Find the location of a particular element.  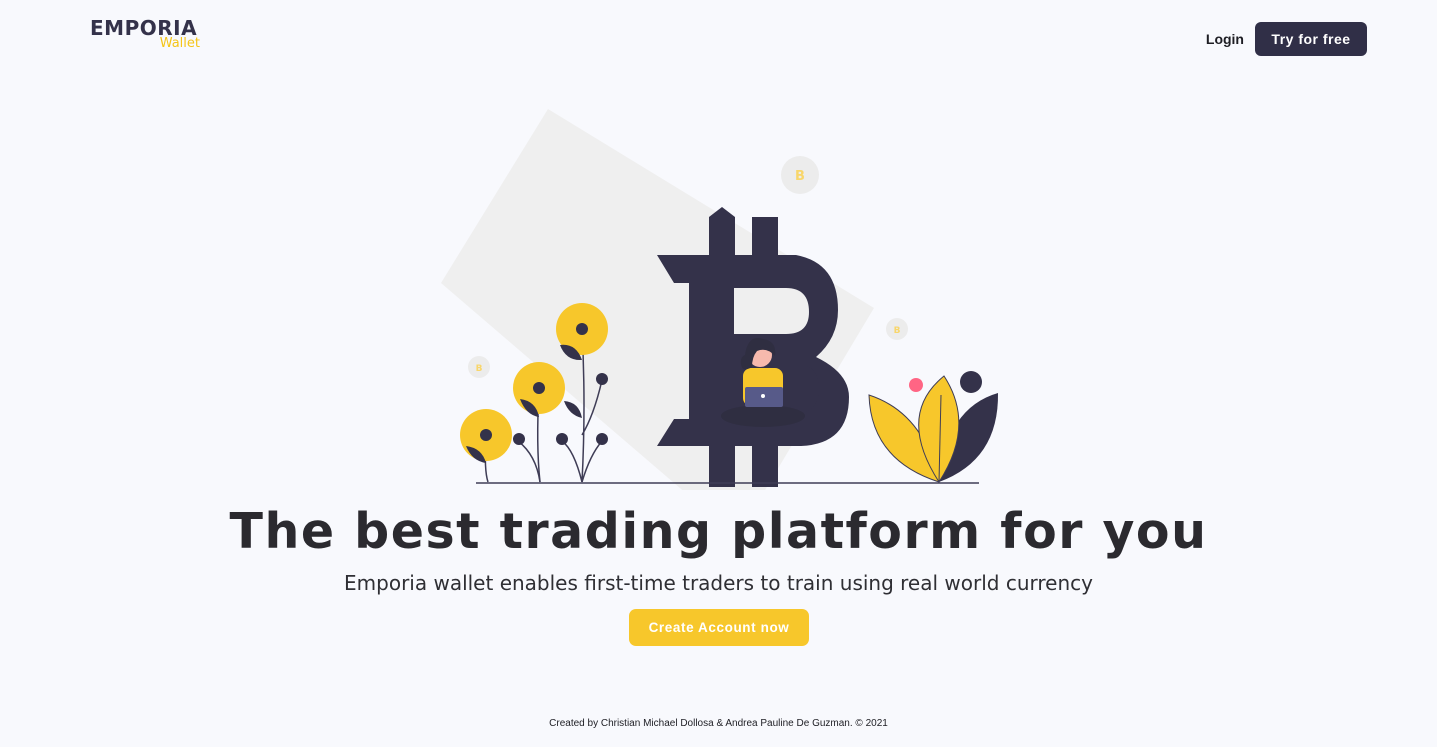

brand-logo: EMPORIA Wallet is located at coordinates (145, 34).